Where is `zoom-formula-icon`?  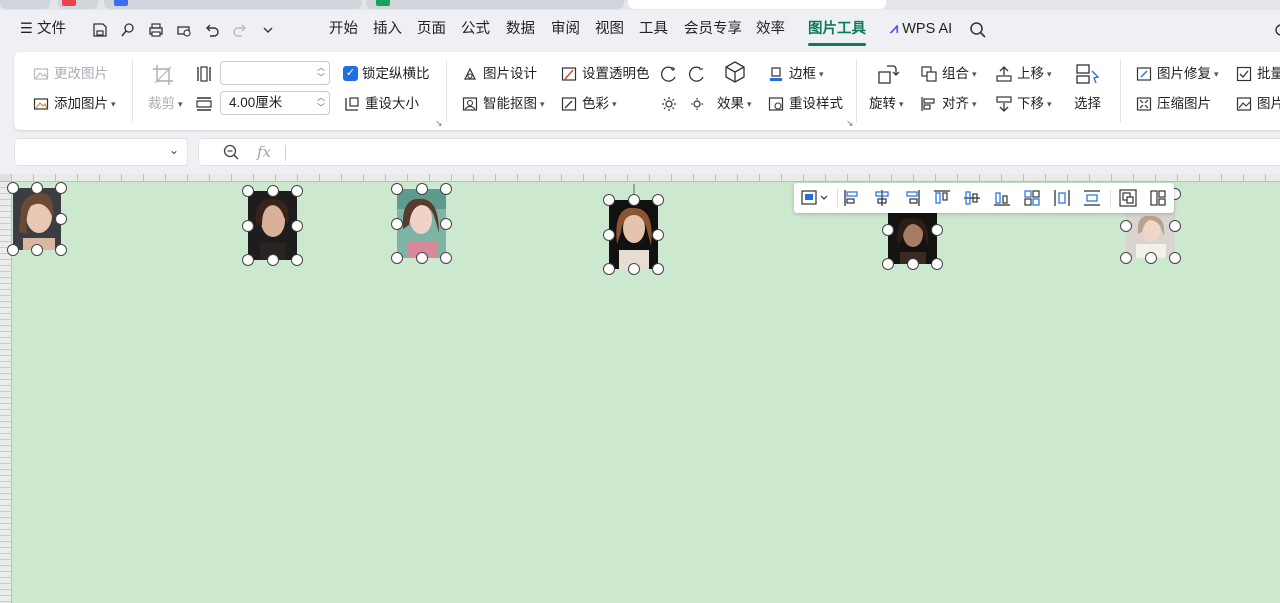
zoom-formula-icon is located at coordinates (231, 152).